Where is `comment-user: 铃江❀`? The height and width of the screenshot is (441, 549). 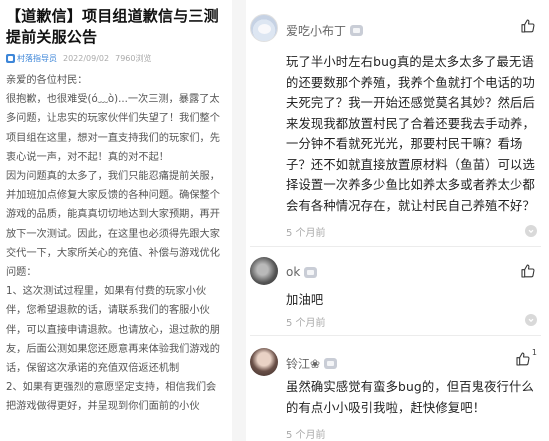
comment-user: 铃江❀ is located at coordinates (312, 363).